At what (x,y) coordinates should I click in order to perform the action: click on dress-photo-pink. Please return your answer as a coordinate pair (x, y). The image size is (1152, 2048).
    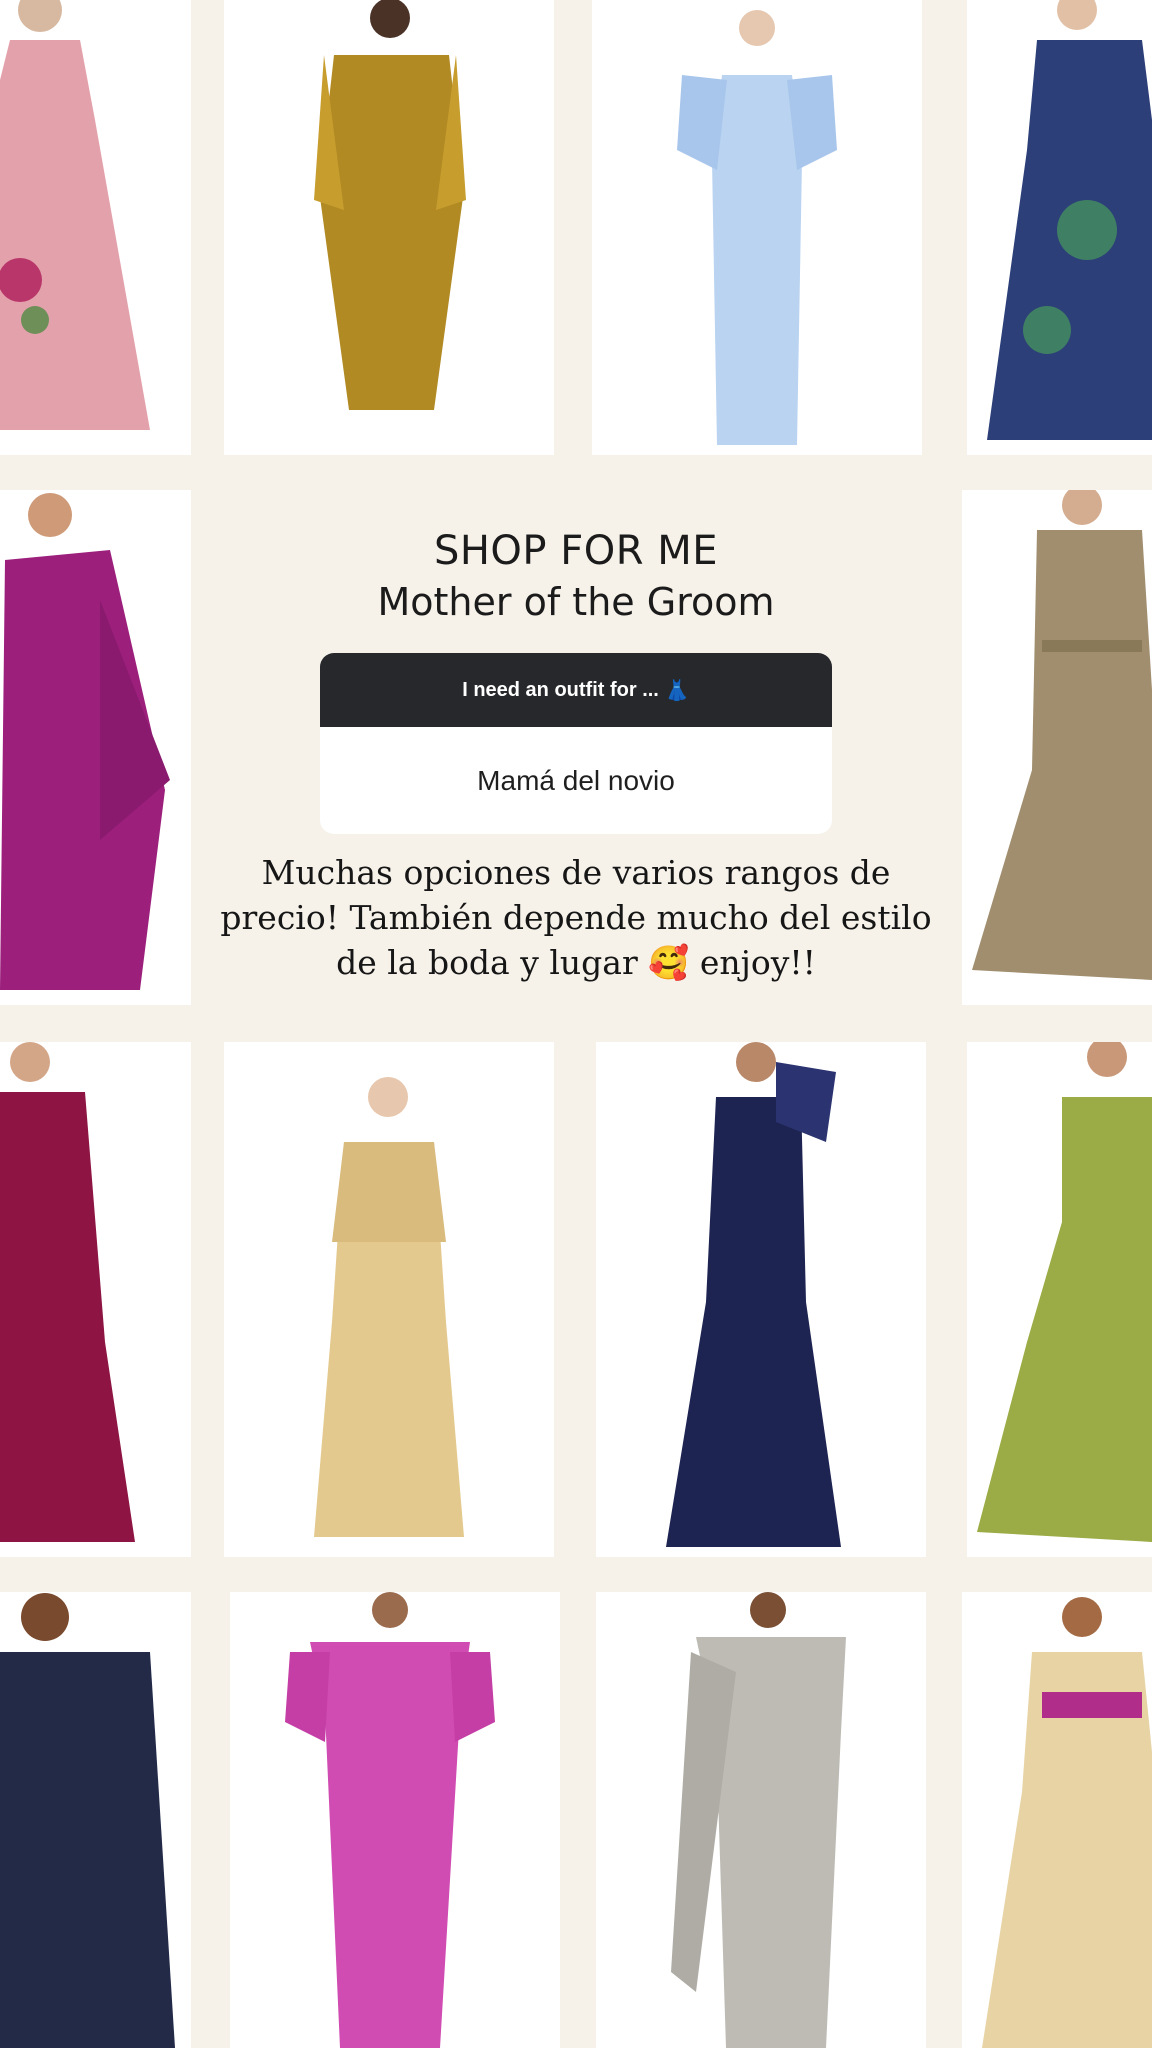
    Looking at the image, I should click on (95, 227).